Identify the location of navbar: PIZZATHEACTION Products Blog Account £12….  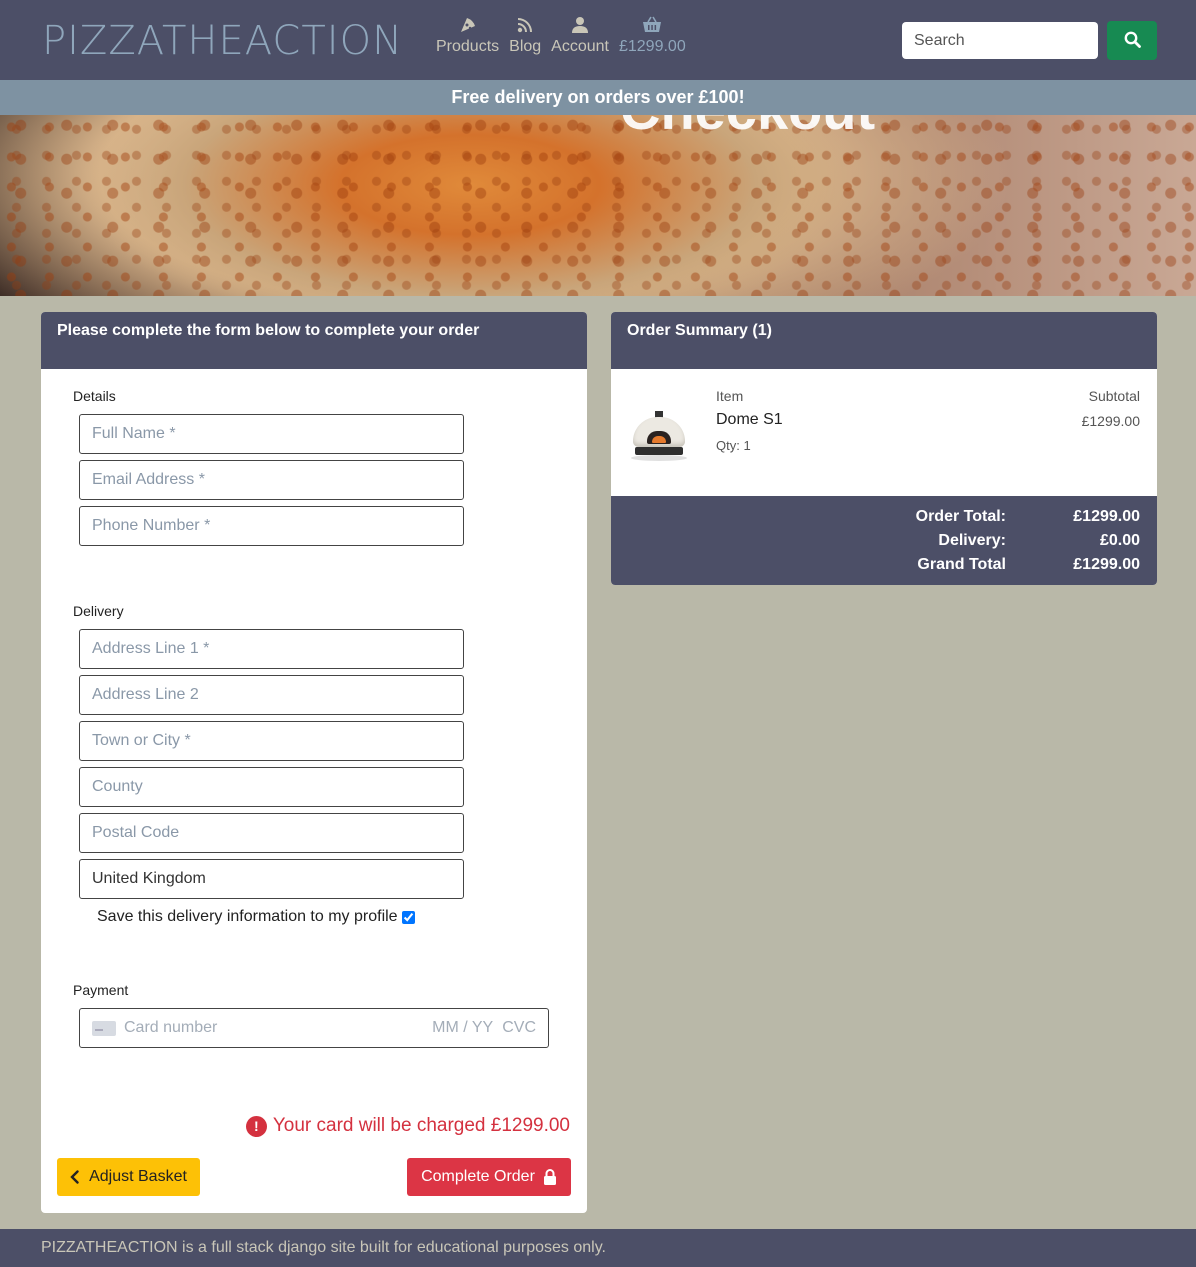
(598, 40).